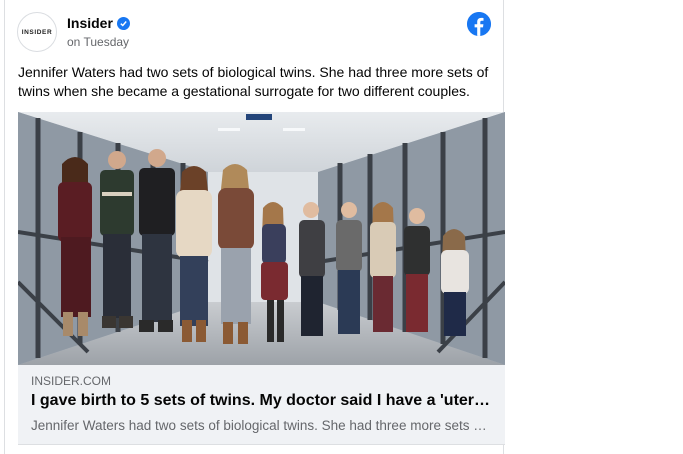 The height and width of the screenshot is (454, 683). Describe the element at coordinates (71, 381) in the screenshot. I see `link-domain: INSIDER.COM` at that location.